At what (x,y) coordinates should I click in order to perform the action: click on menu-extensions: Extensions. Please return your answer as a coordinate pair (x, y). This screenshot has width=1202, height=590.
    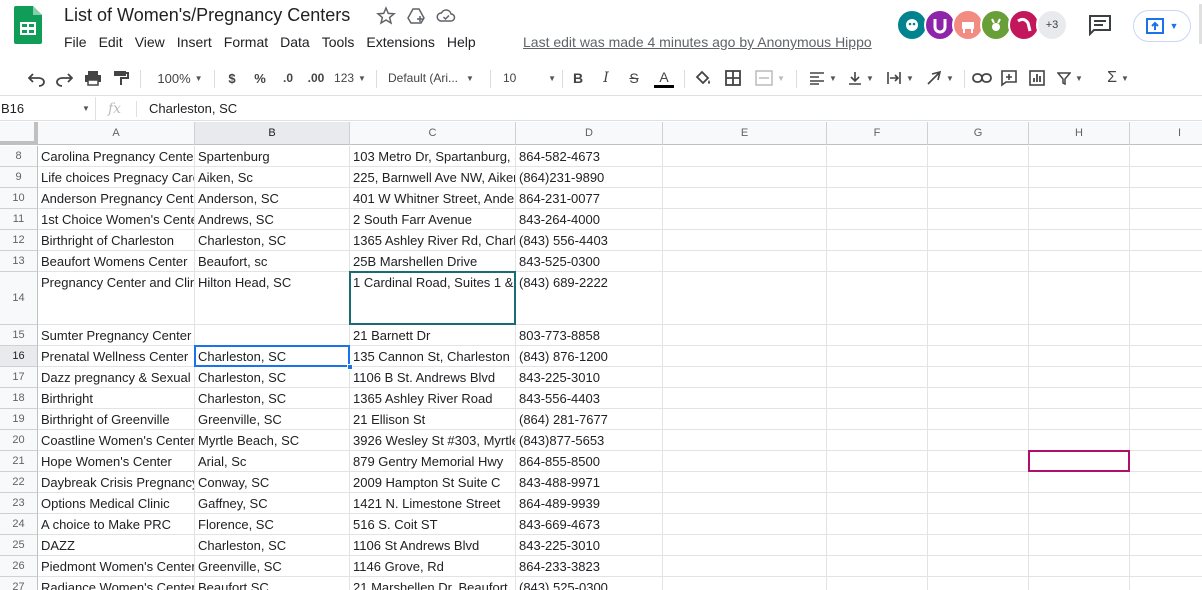
    Looking at the image, I should click on (400, 43).